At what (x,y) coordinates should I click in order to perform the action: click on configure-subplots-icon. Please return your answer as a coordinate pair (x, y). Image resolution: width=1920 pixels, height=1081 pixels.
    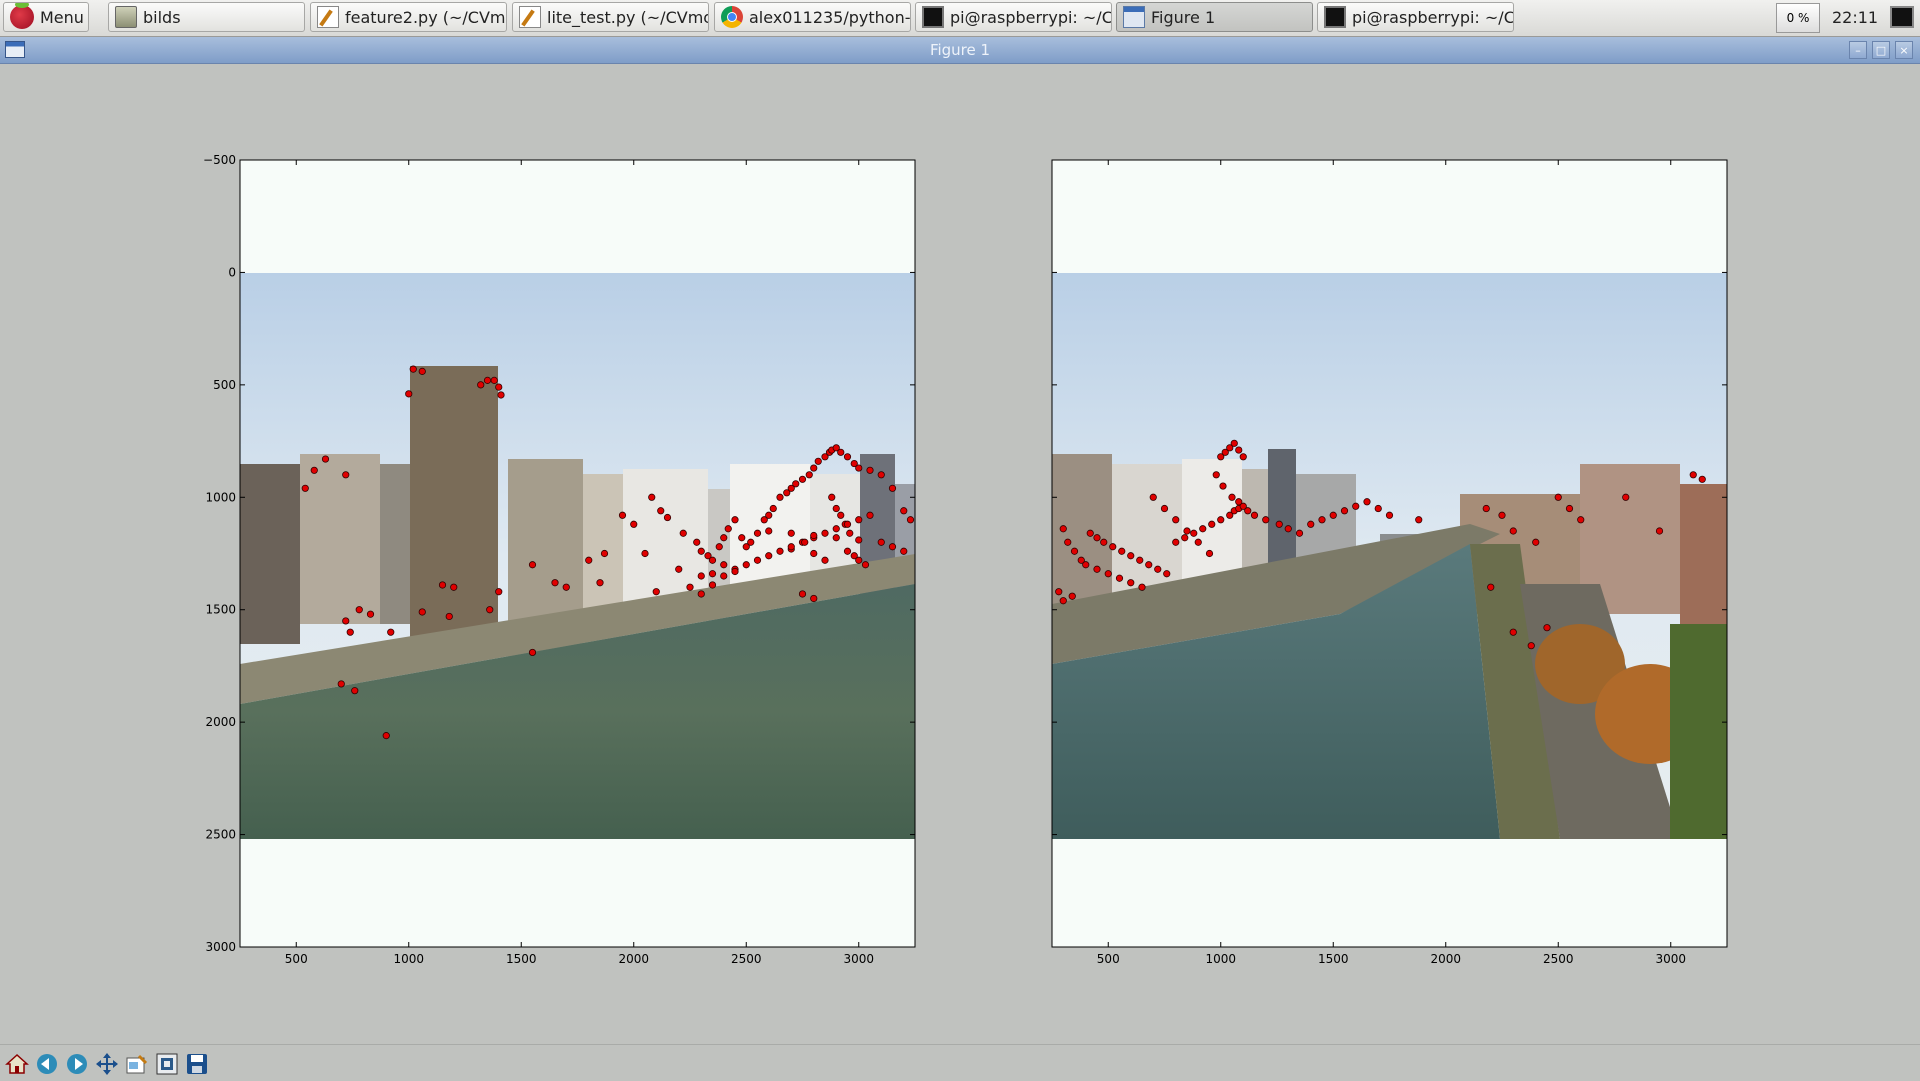
    Looking at the image, I should click on (167, 1064).